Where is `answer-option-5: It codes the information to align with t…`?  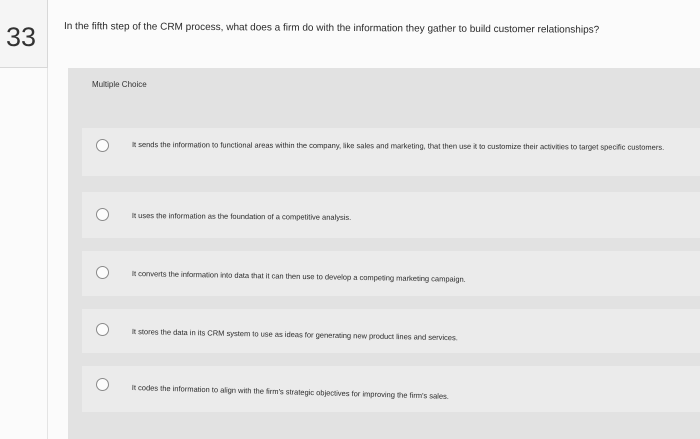
answer-option-5: It codes the information to align with t… is located at coordinates (391, 389).